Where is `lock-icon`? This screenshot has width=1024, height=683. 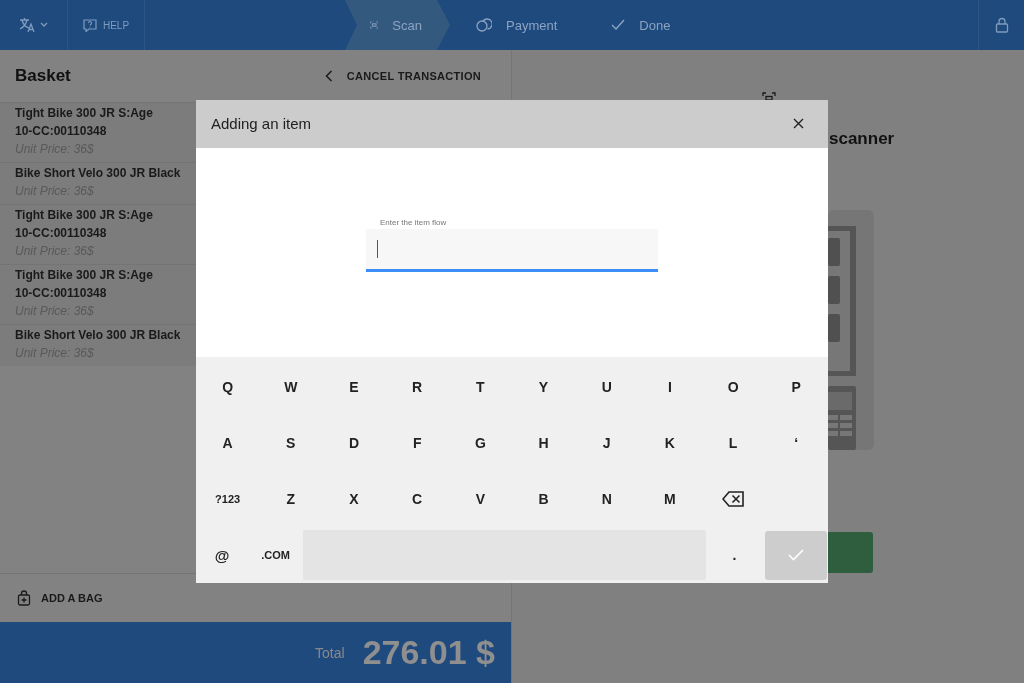
lock-icon is located at coordinates (1001, 25).